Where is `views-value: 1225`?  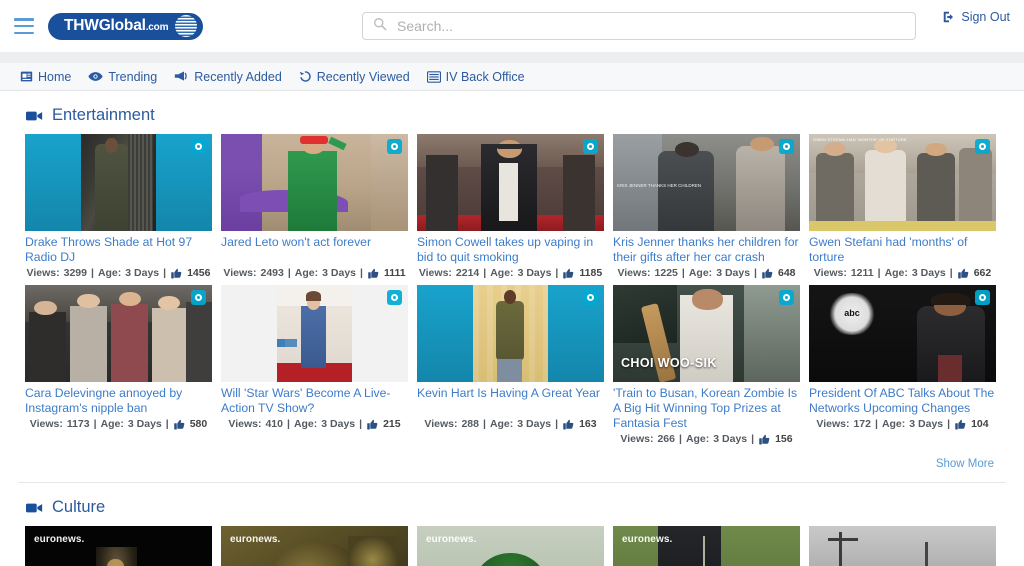 views-value: 1225 is located at coordinates (666, 273).